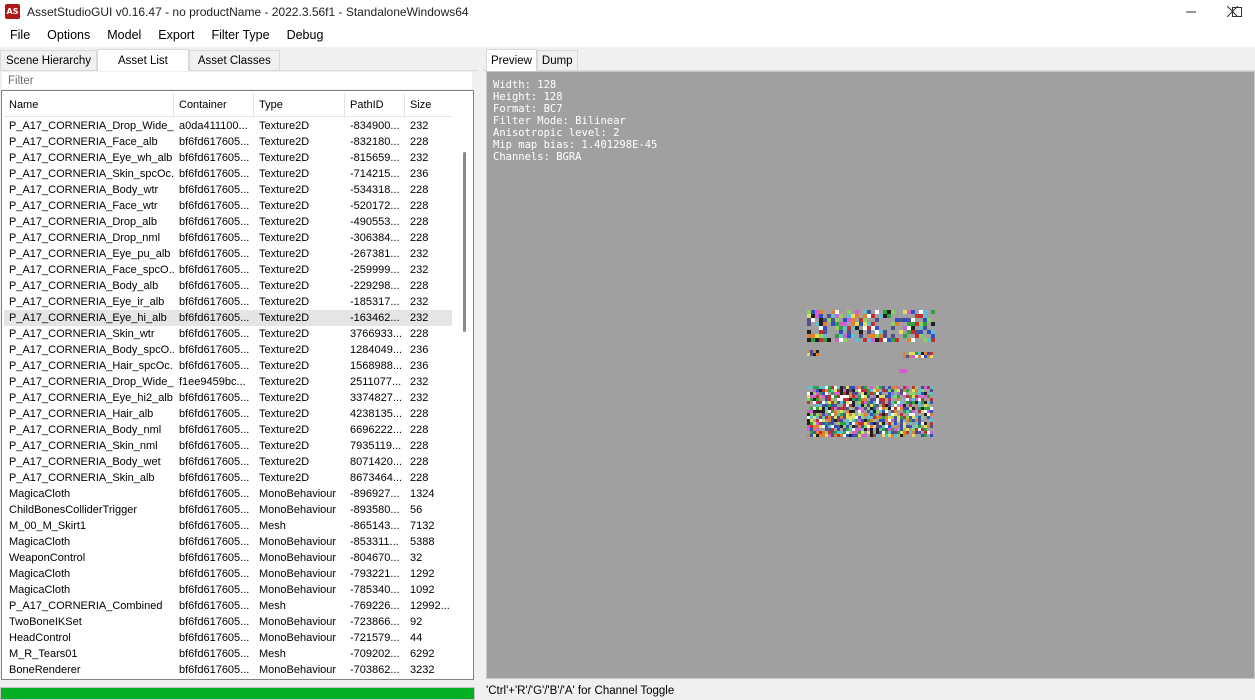  What do you see at coordinates (85, 238) in the screenshot?
I see `table-cell-name: P_A17_CORNERIA_Drop_nml` at bounding box center [85, 238].